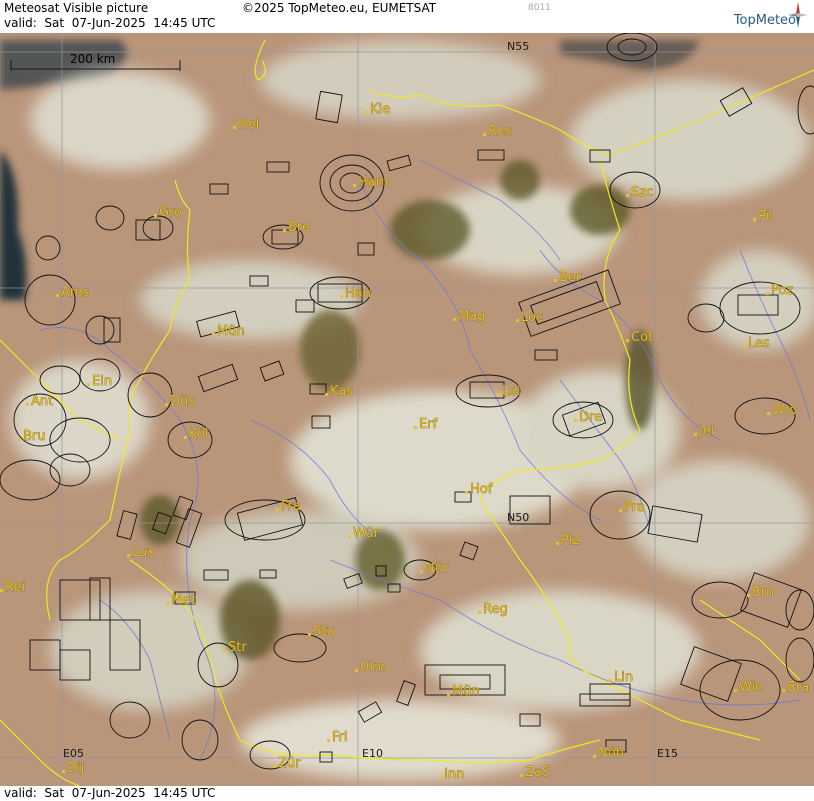  What do you see at coordinates (611, 753) in the screenshot?
I see `city-label: Nöb` at bounding box center [611, 753].